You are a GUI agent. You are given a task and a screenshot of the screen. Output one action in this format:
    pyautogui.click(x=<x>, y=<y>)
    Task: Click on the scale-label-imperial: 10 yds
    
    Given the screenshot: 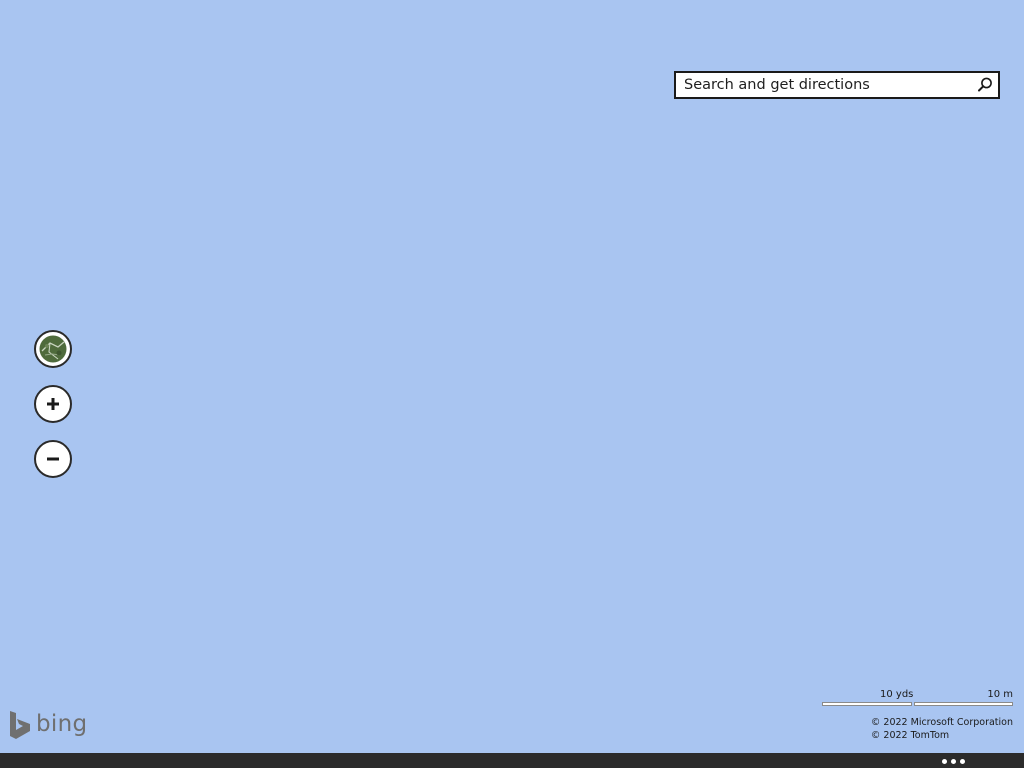 What is the action you would take?
    pyautogui.click(x=897, y=694)
    